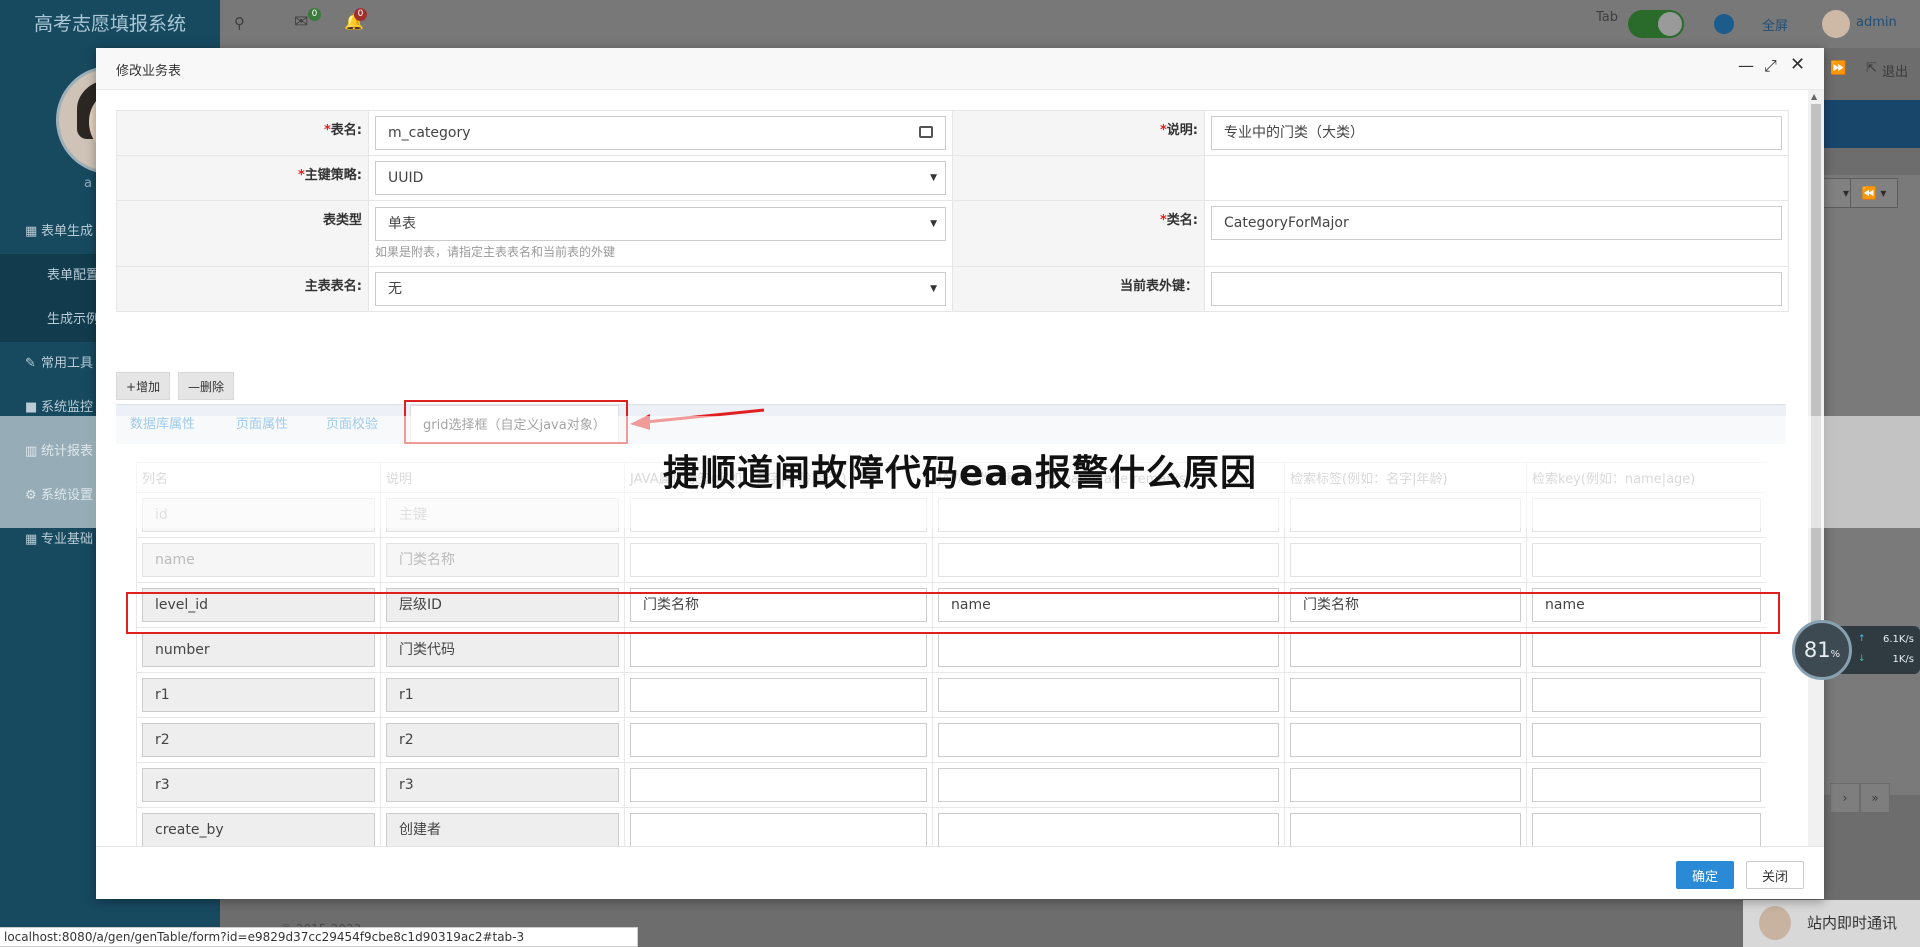  What do you see at coordinates (1836, 24) in the screenshot?
I see `header-avatar` at bounding box center [1836, 24].